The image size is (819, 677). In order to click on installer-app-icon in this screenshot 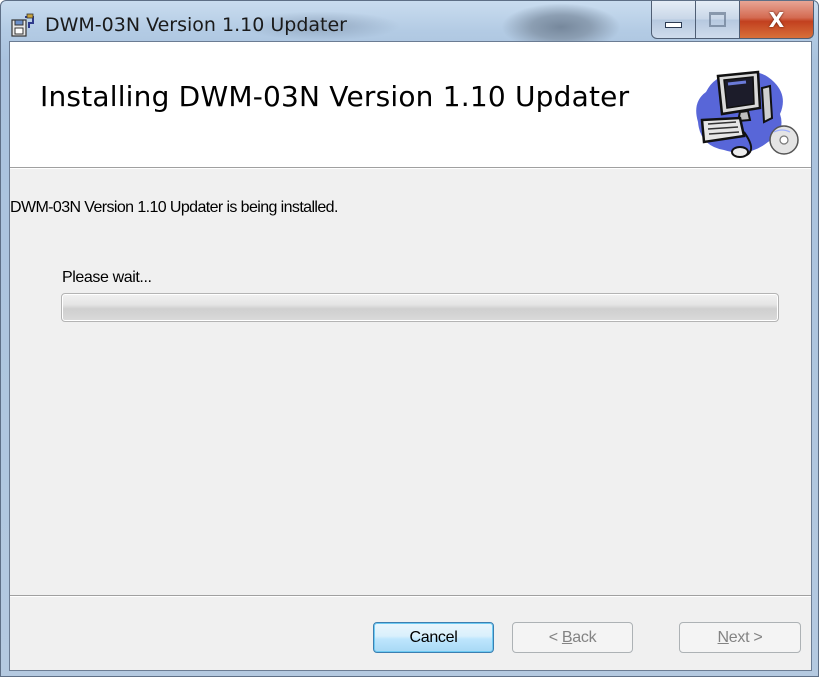, I will do `click(23, 25)`.